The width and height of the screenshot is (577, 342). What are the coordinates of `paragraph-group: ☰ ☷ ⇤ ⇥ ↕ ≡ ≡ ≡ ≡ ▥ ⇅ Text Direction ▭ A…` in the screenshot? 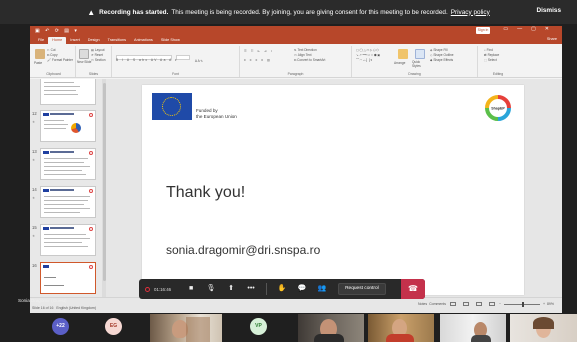 It's located at (296, 61).